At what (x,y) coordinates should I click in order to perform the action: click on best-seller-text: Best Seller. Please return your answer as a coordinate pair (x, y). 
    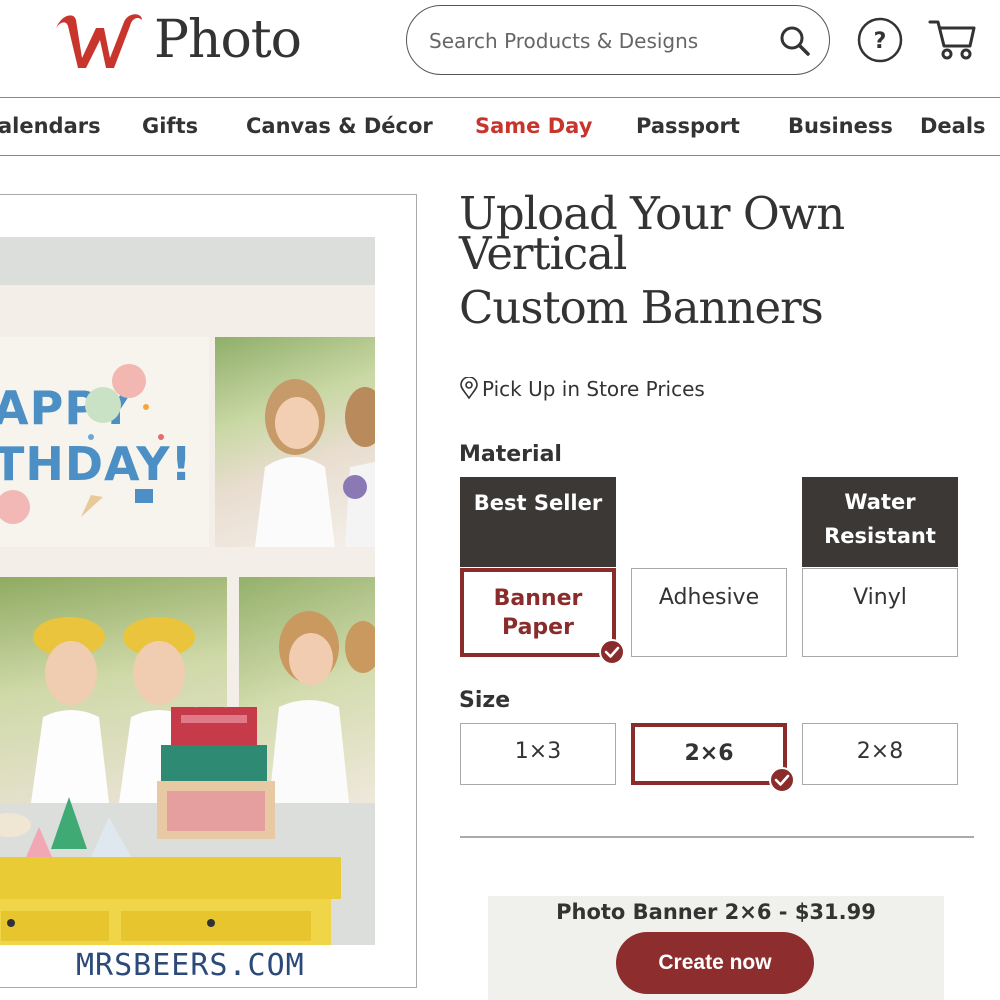
    Looking at the image, I should click on (538, 503).